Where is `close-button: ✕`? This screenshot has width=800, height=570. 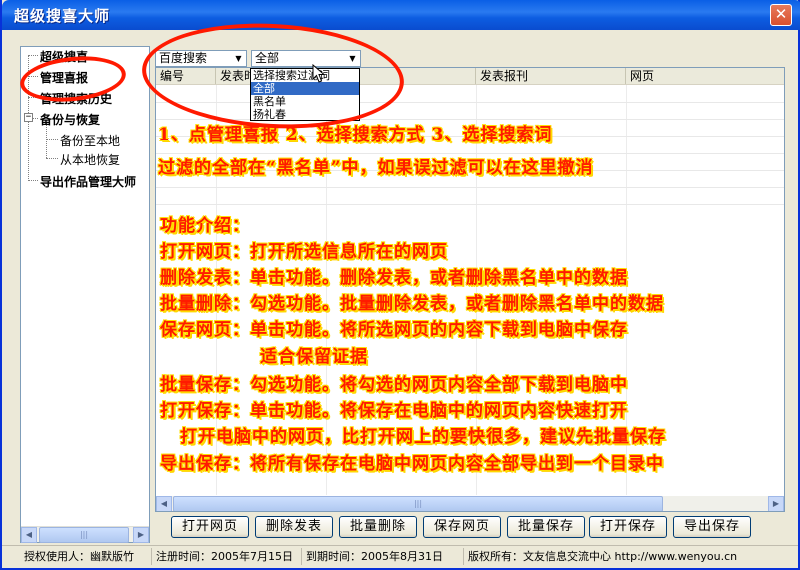 close-button: ✕ is located at coordinates (781, 15).